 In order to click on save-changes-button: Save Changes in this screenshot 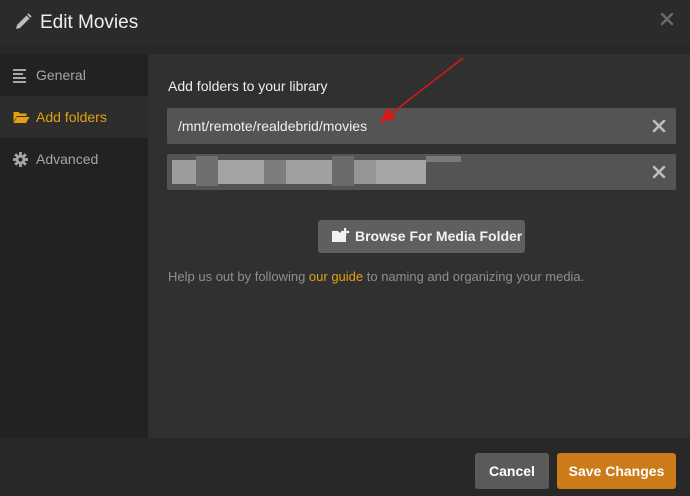, I will do `click(616, 471)`.